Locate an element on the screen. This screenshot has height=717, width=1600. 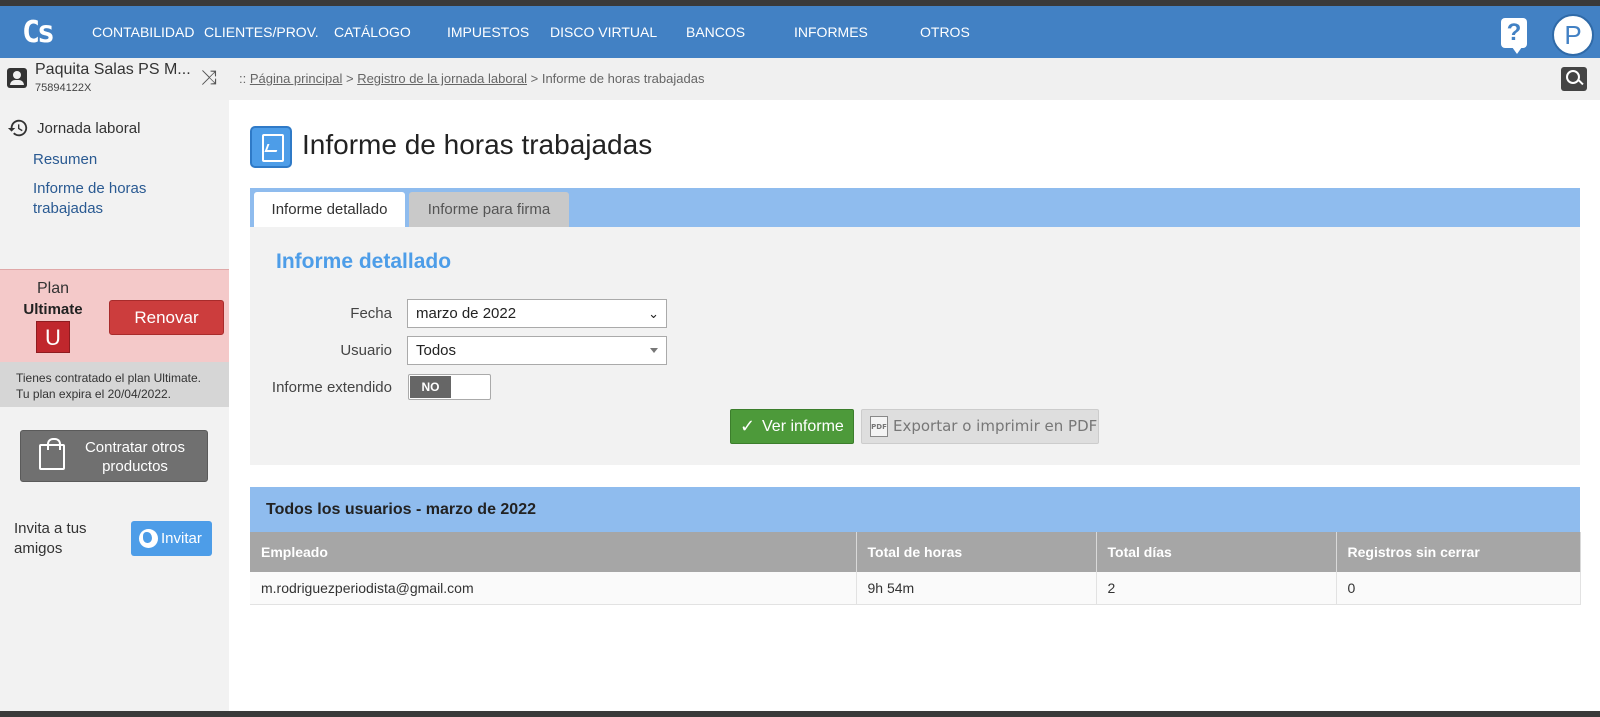
plan-info-line: Tienes contratado el plan Ultimate. is located at coordinates (108, 378).